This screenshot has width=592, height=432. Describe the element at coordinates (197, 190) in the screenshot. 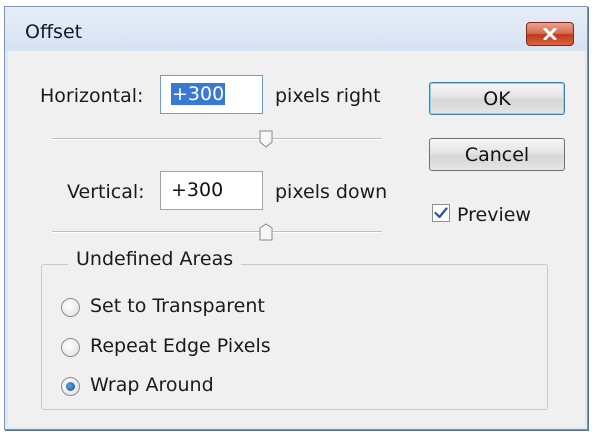

I see `vertical-value: +300` at that location.